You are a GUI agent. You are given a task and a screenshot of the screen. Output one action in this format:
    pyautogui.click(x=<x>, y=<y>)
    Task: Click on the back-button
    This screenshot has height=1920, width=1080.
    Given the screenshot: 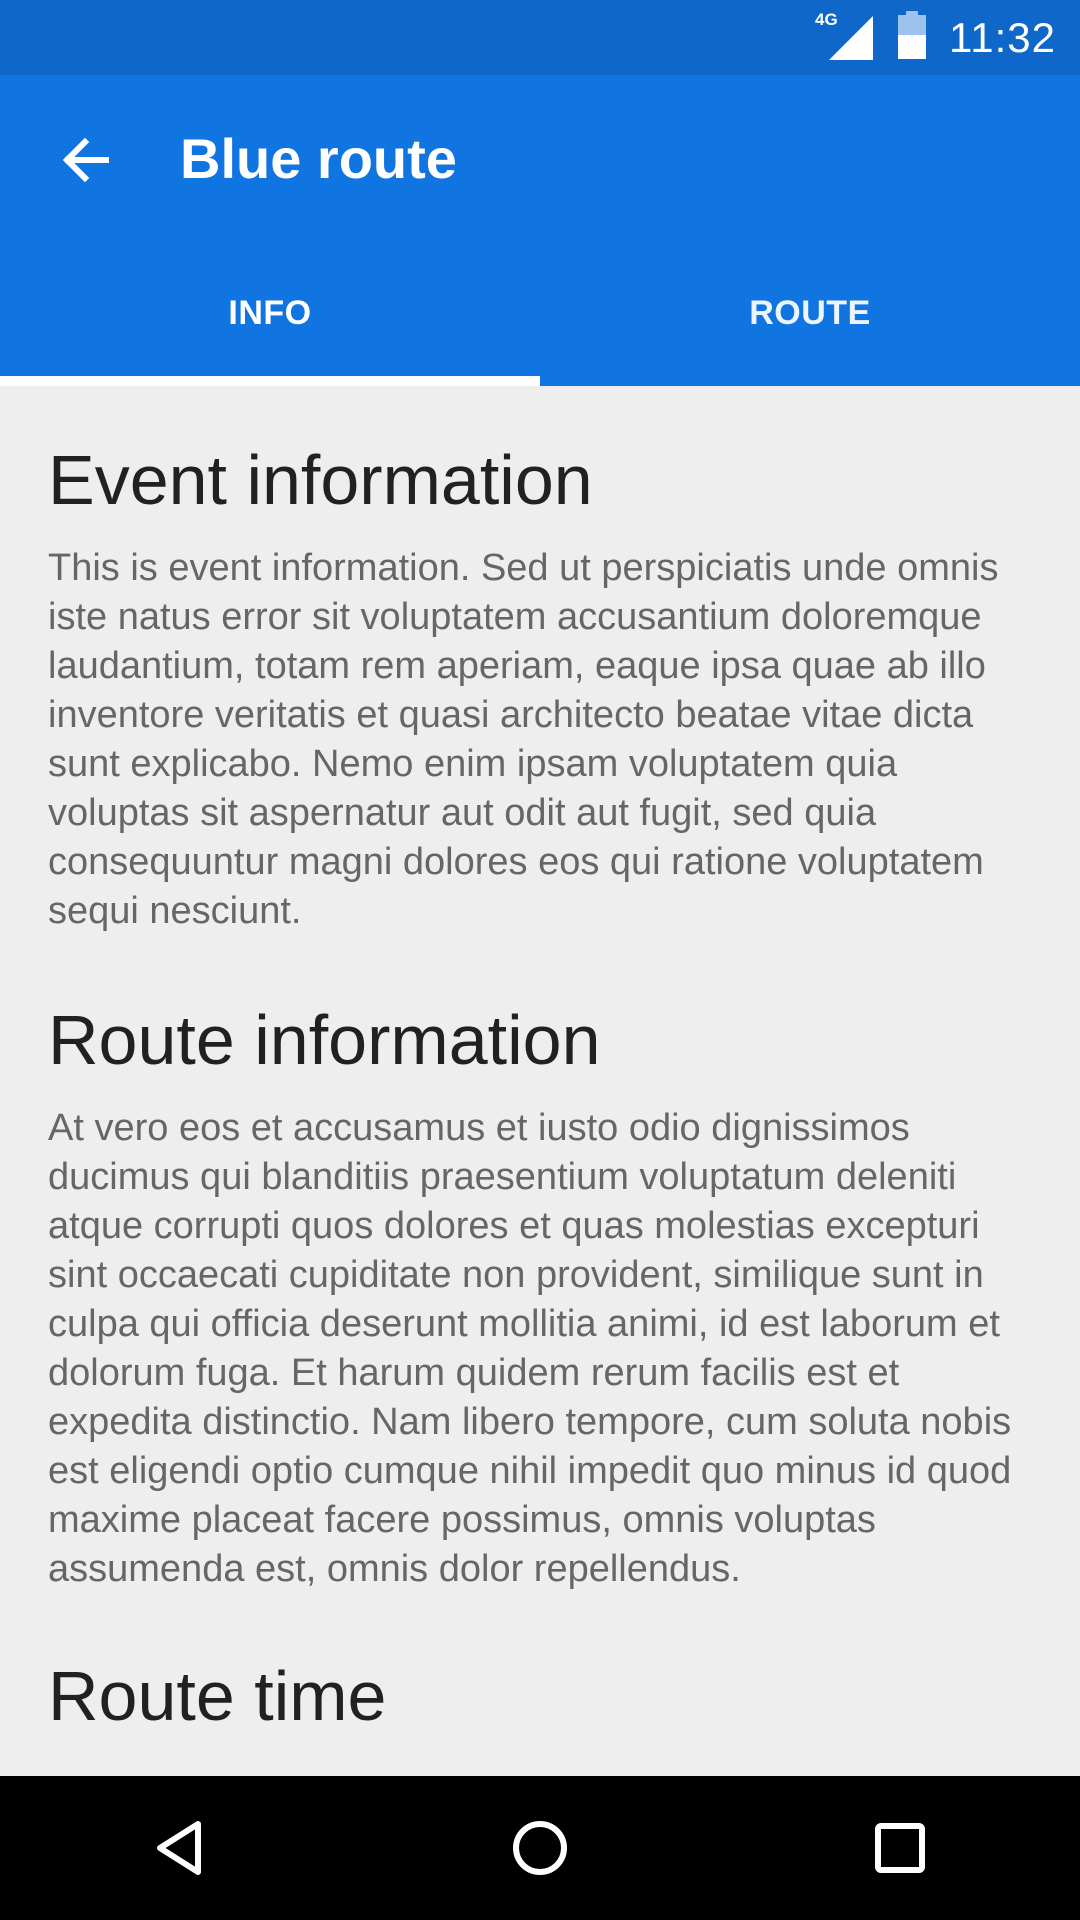 What is the action you would take?
    pyautogui.click(x=85, y=160)
    